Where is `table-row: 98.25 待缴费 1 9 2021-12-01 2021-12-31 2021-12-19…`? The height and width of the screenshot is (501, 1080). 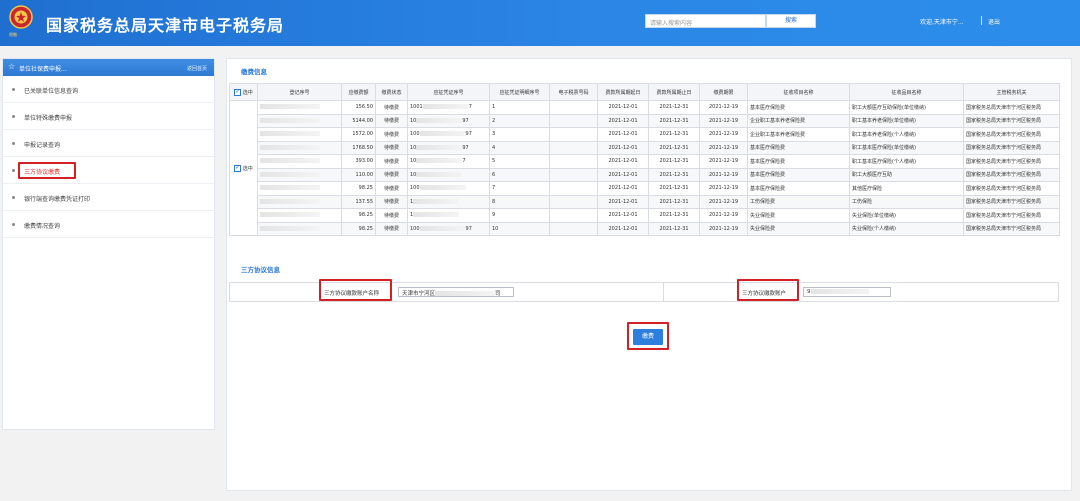
table-row: 98.25 待缴费 1 9 2021-12-01 2021-12-31 2021-12-19… is located at coordinates (645, 215).